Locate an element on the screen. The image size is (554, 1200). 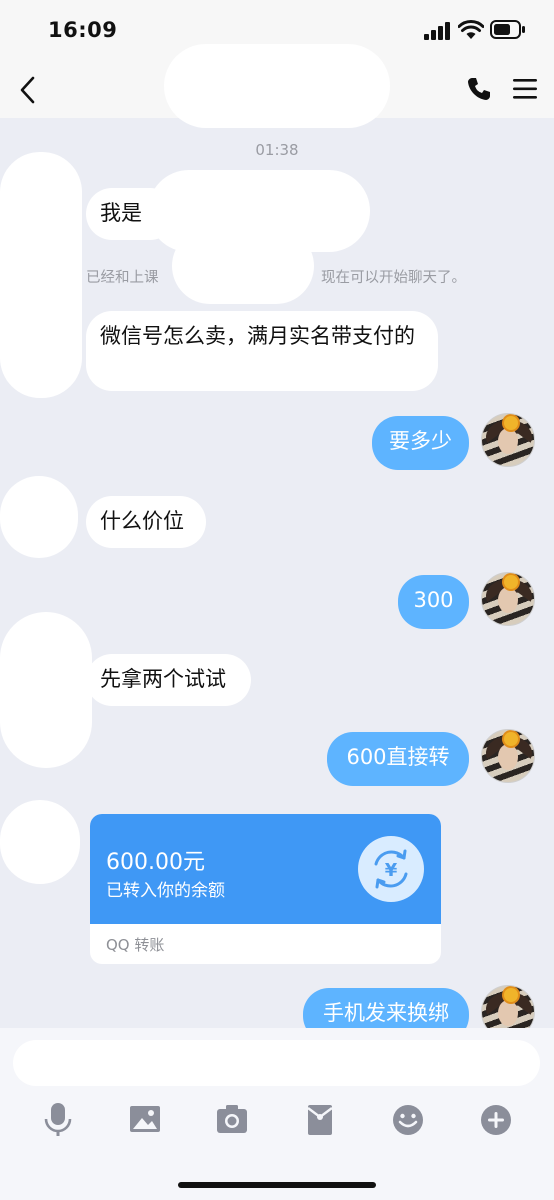
outgoing-message: 300 is located at coordinates (433, 602).